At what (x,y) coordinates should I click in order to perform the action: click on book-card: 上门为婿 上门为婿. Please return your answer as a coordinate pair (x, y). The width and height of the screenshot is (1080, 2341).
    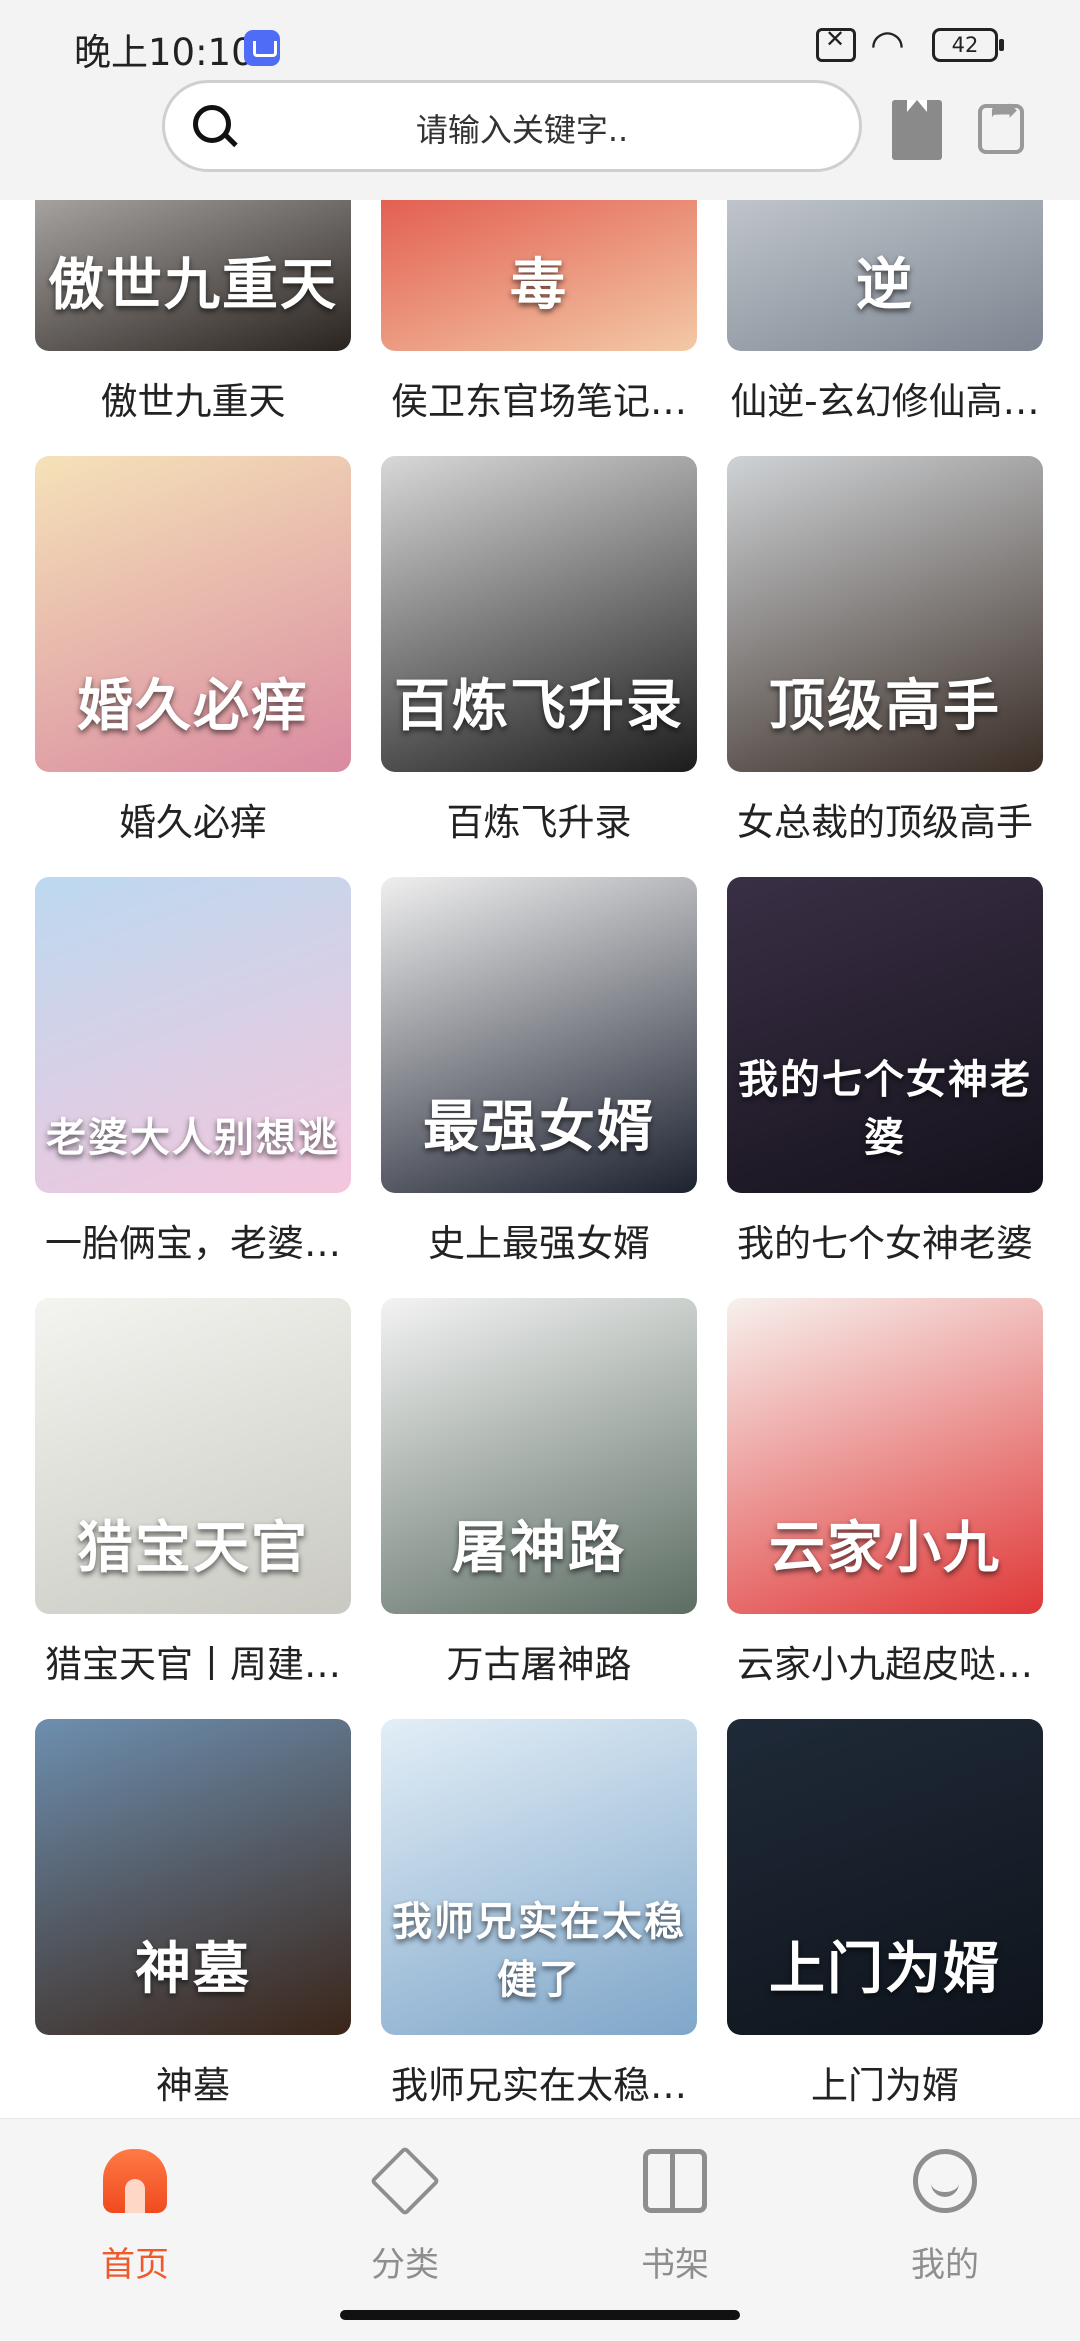
    Looking at the image, I should click on (885, 1918).